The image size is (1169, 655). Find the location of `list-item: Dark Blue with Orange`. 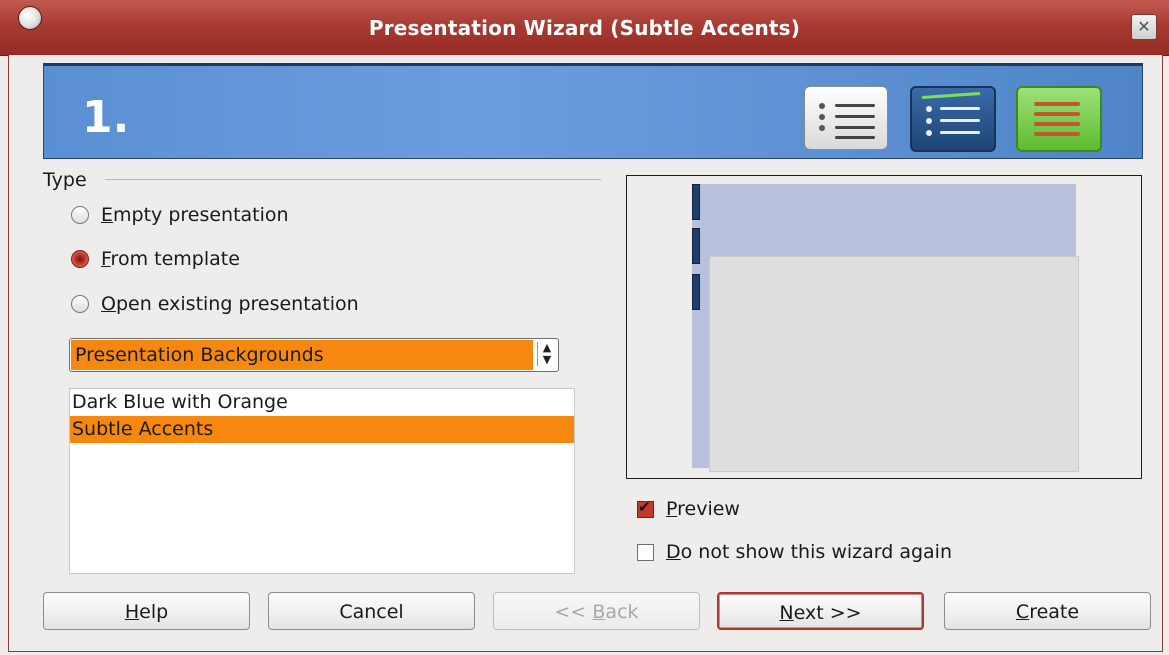

list-item: Dark Blue with Orange is located at coordinates (322, 402).